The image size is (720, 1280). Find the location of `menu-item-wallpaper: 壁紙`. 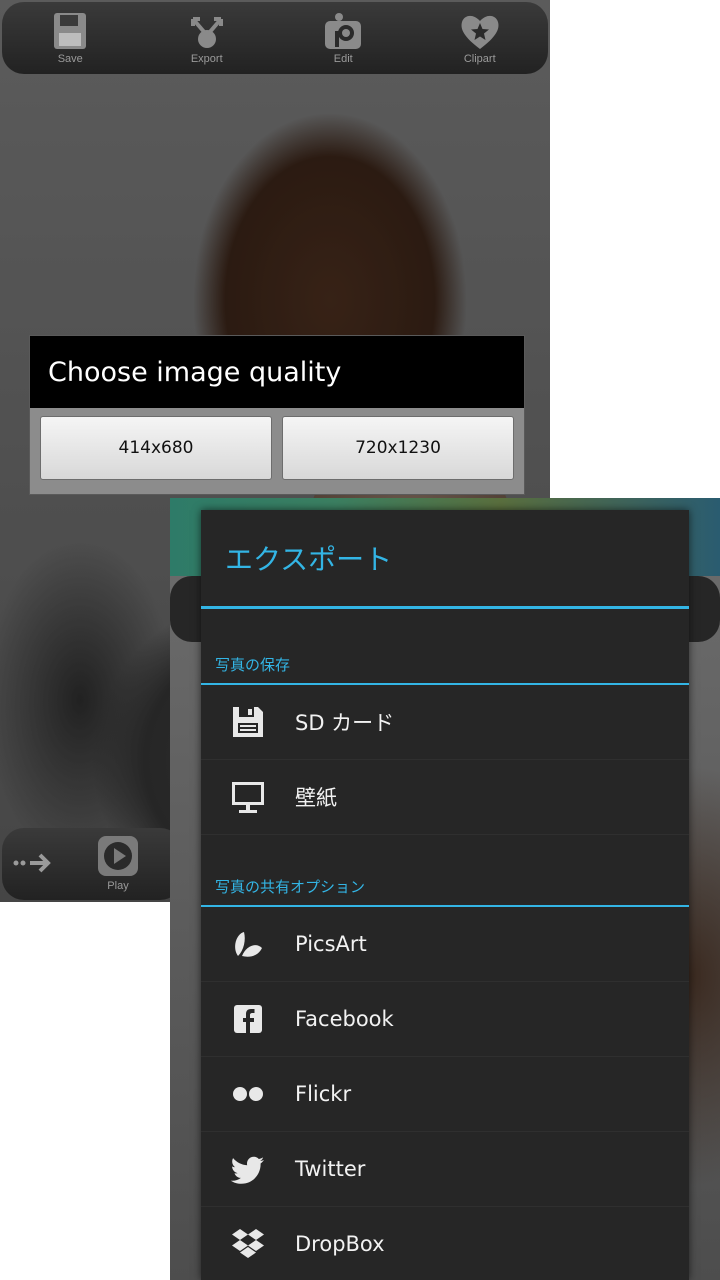

menu-item-wallpaper: 壁紙 is located at coordinates (445, 797).